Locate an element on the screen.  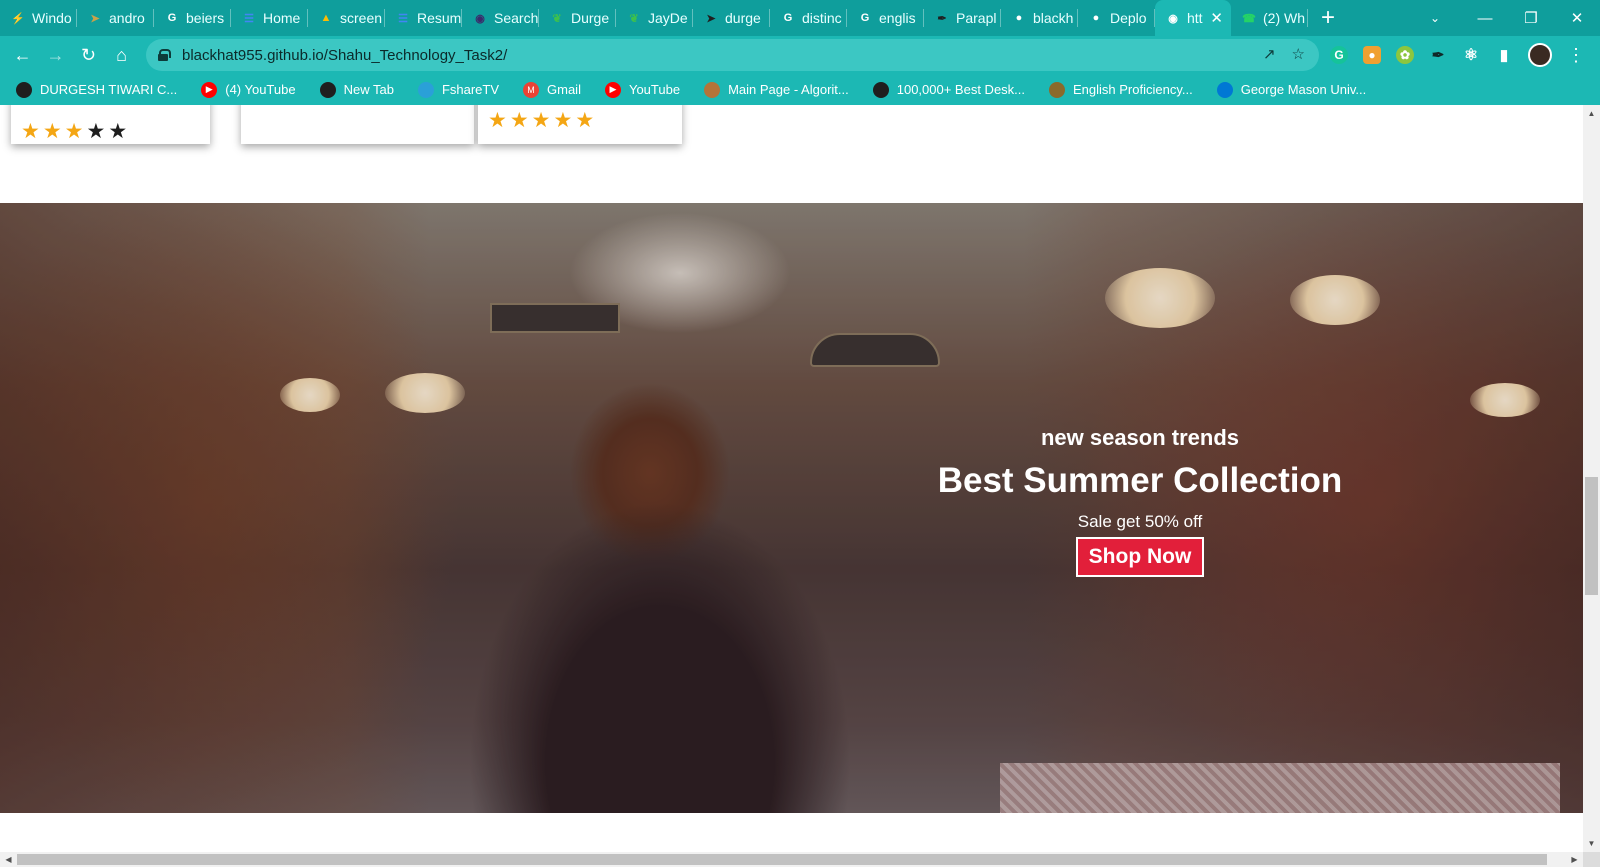
tab-label: distinc is located at coordinates (822, 18).